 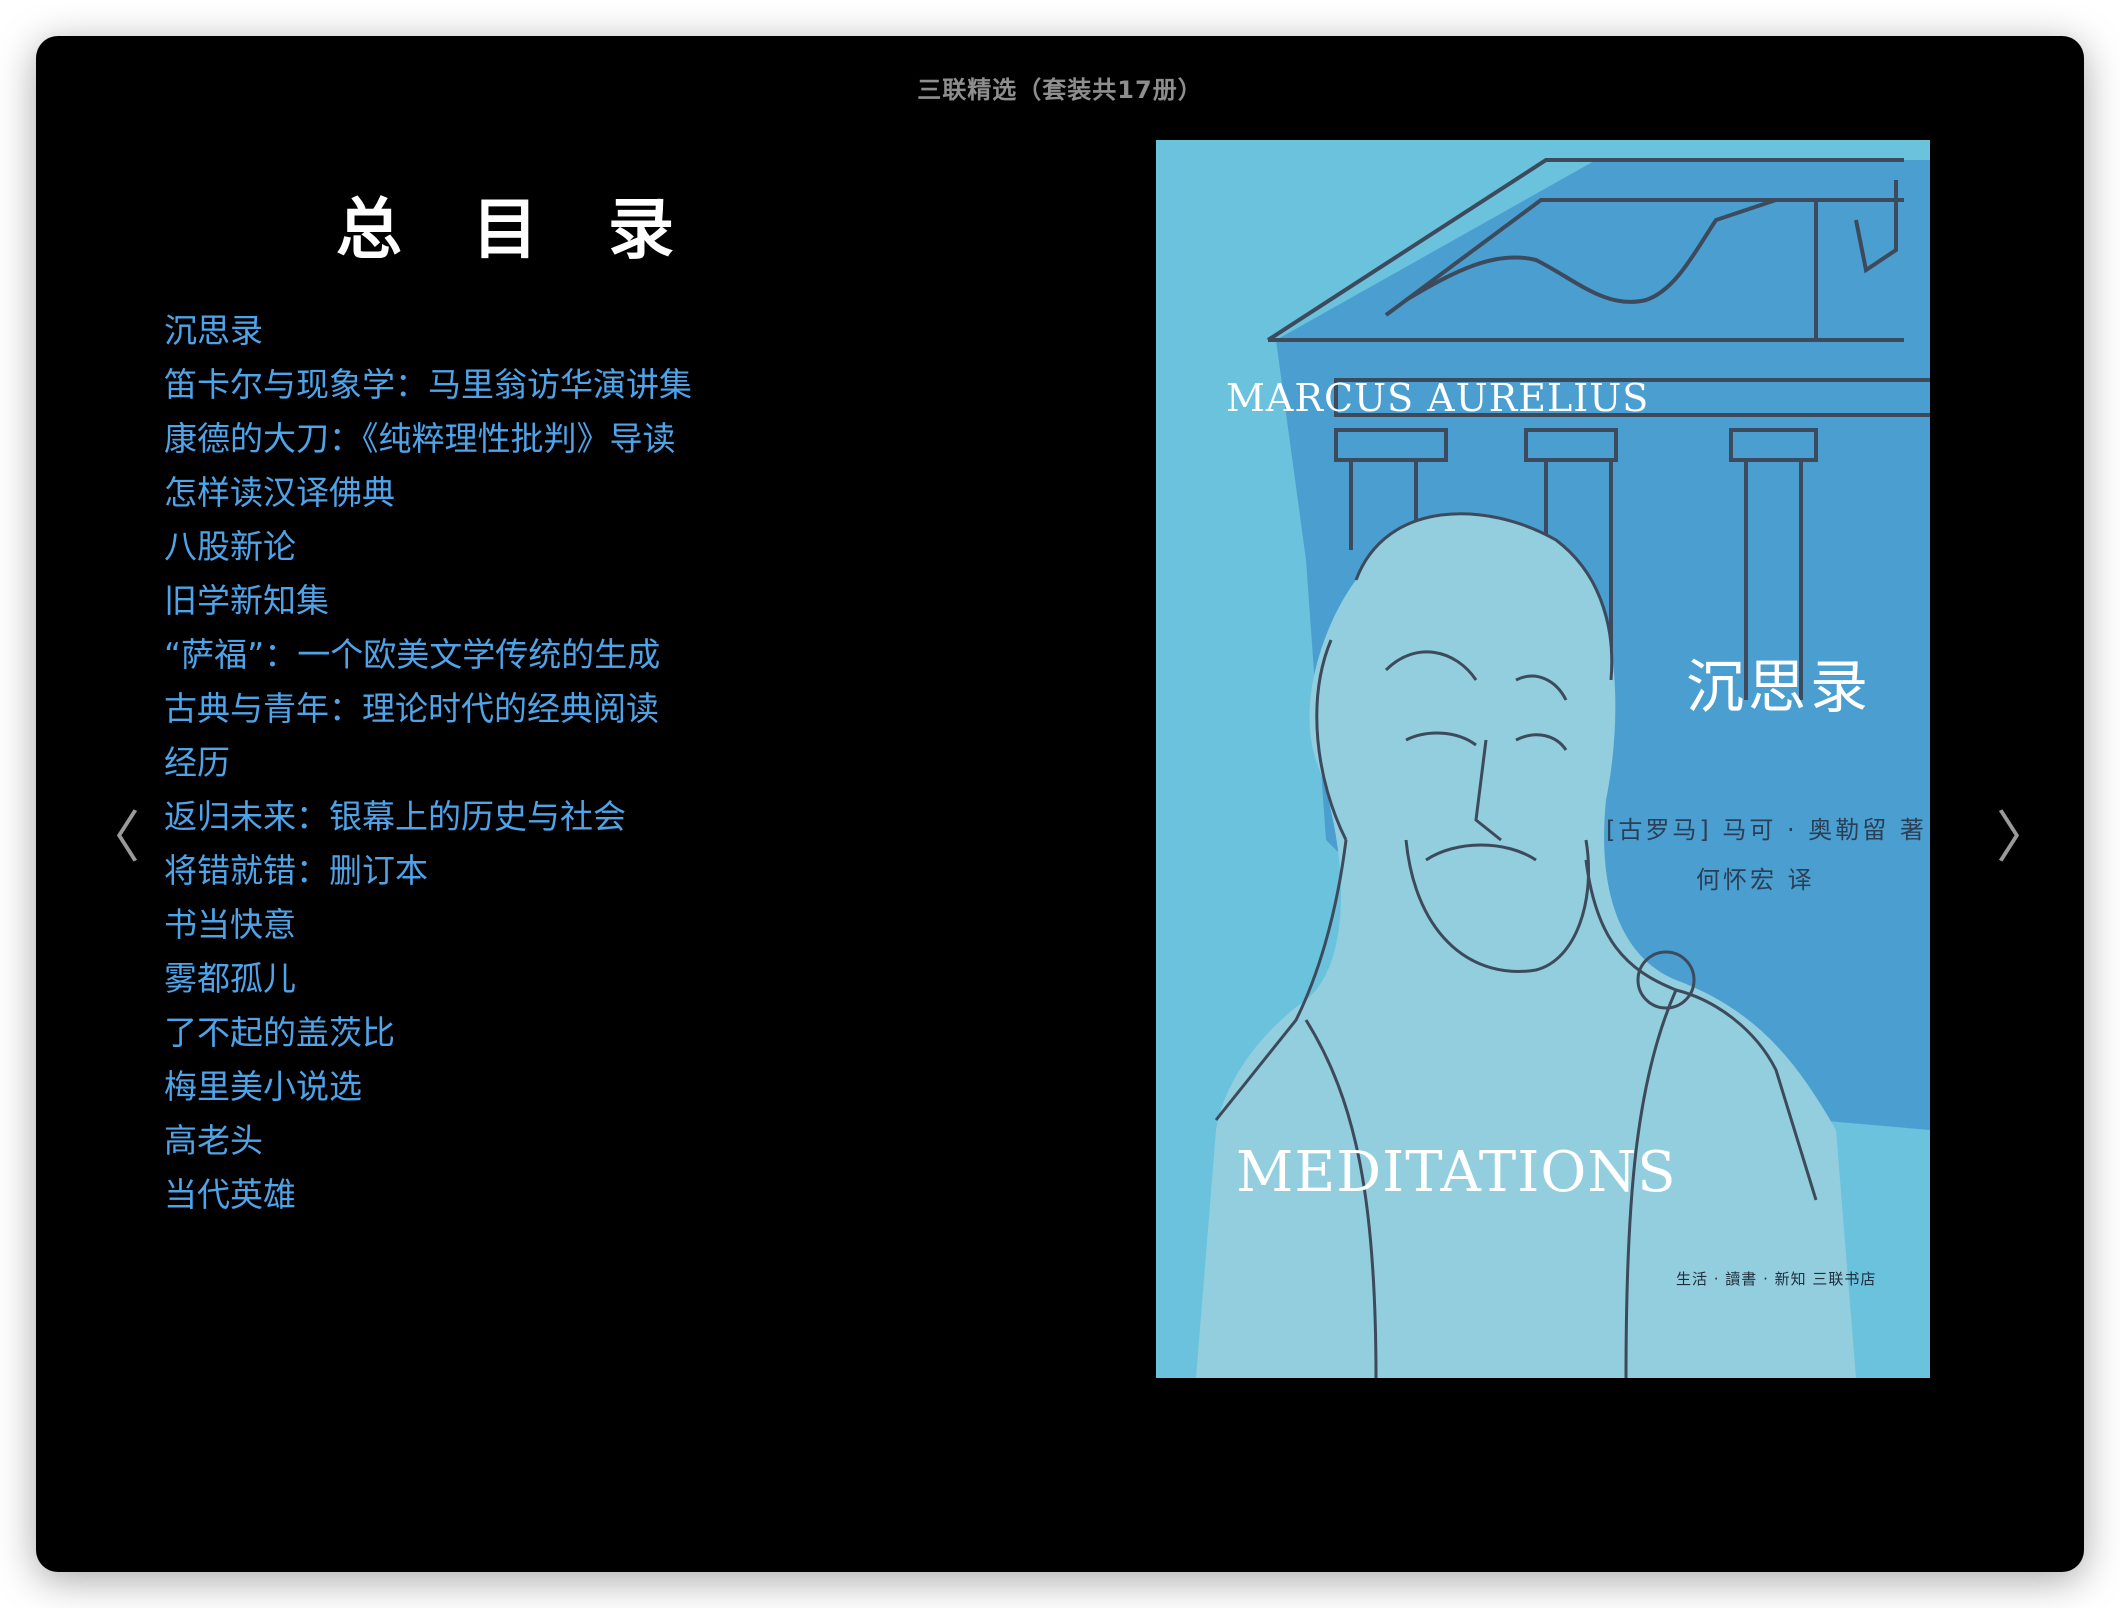 I want to click on toc-item: 当代英雄, so click(x=428, y=1195).